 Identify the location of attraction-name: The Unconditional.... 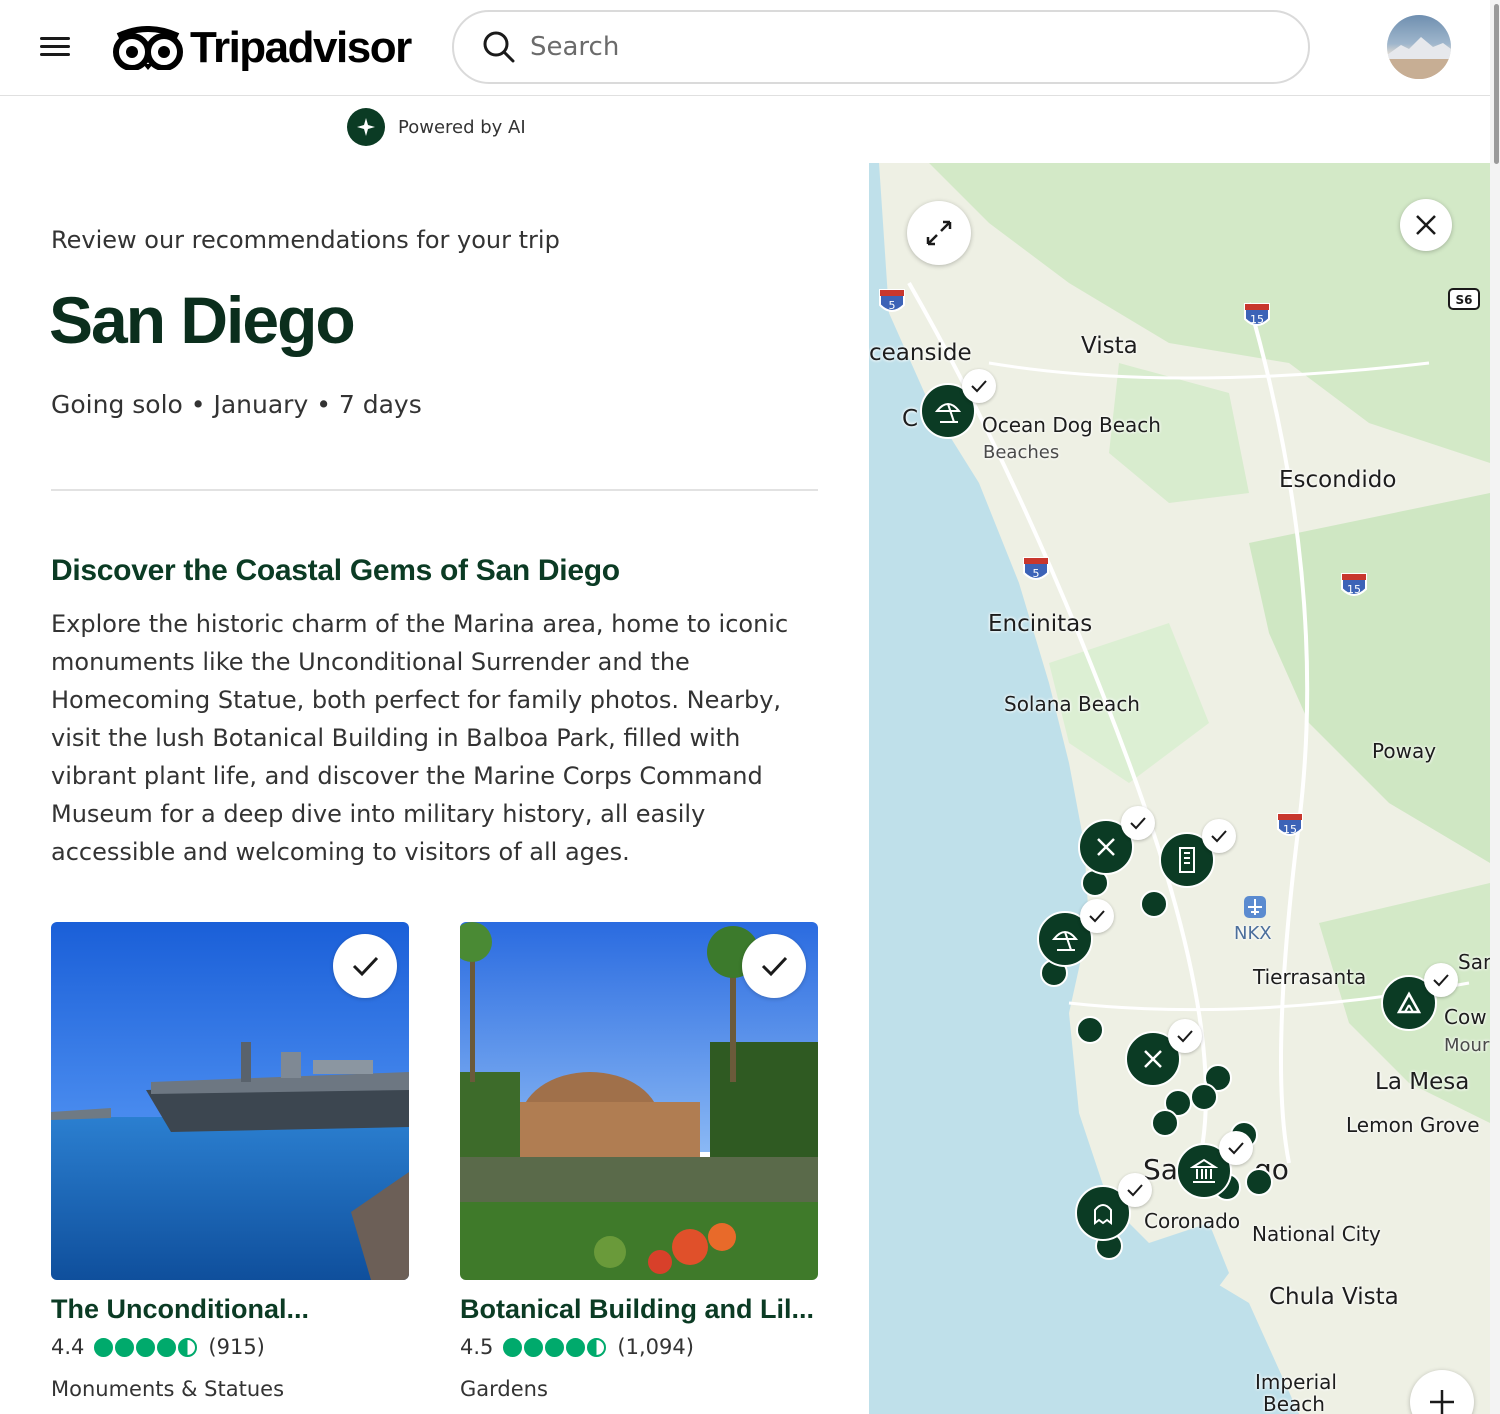
(230, 1309).